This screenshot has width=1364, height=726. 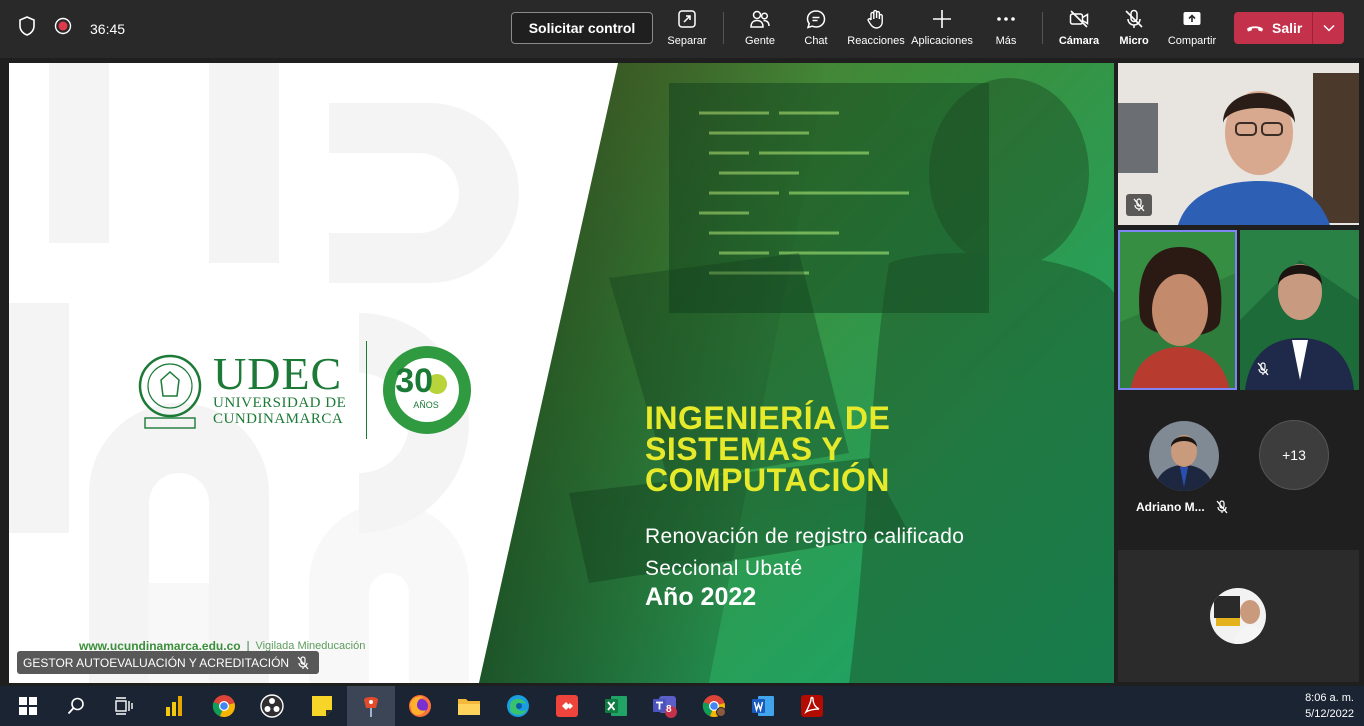 What do you see at coordinates (701, 597) in the screenshot?
I see `slide-year: Año 2022` at bounding box center [701, 597].